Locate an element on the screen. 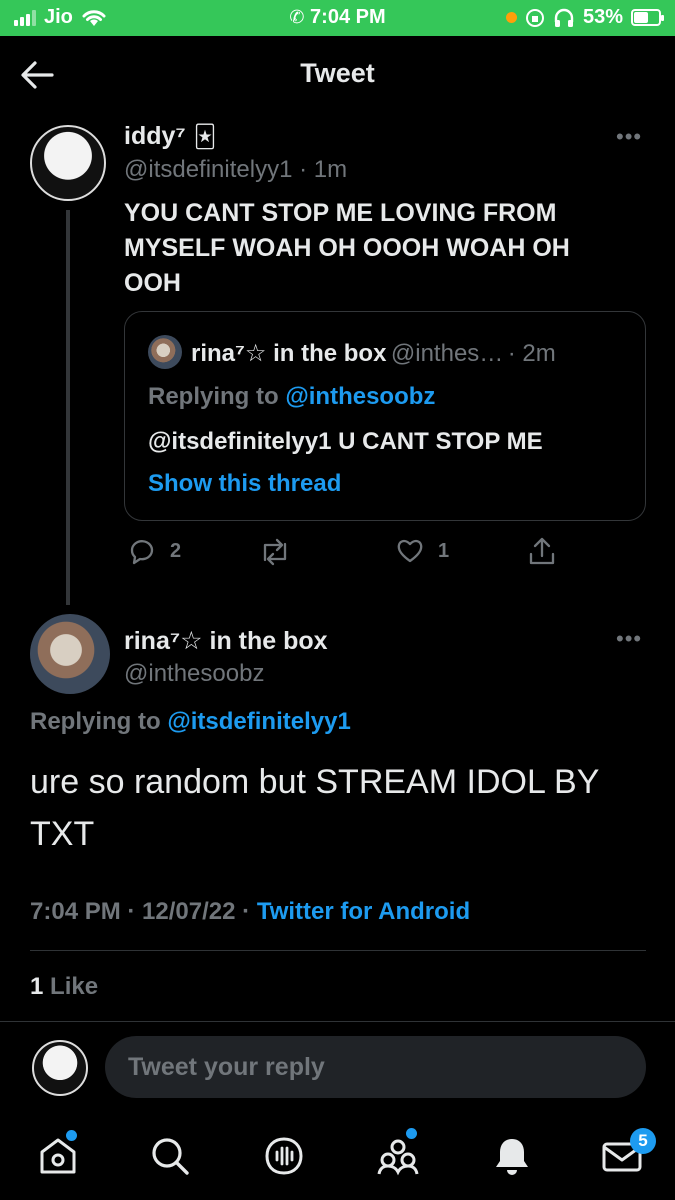  communities-notification-dot is located at coordinates (411, 1133).